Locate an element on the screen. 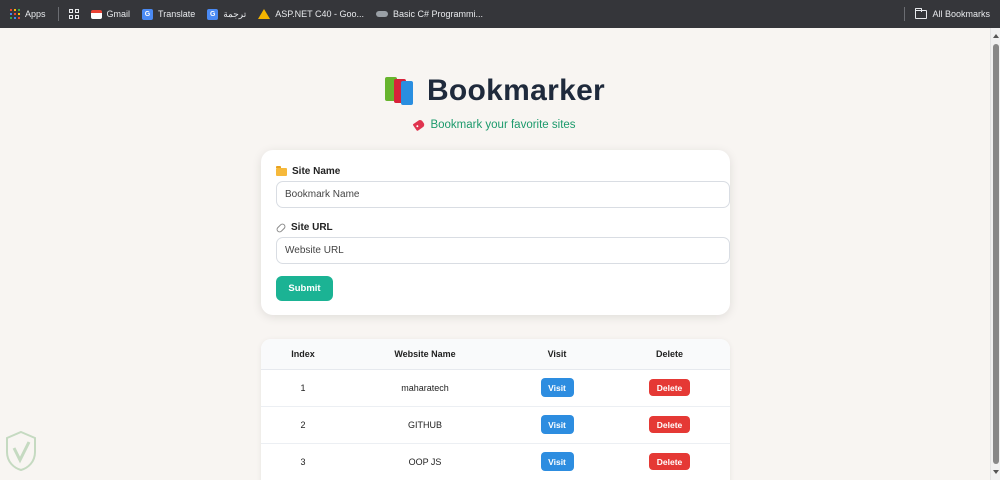  submit-button: Submit is located at coordinates (304, 288).